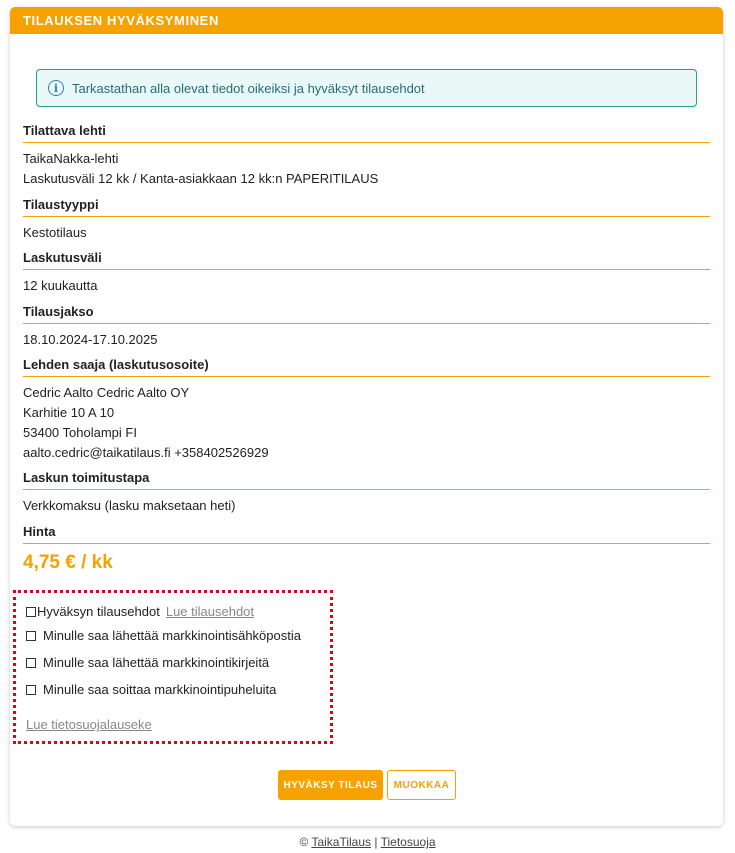 Image resolution: width=735 pixels, height=853 pixels. Describe the element at coordinates (421, 785) in the screenshot. I see `edit-button: MUOKKAA` at that location.